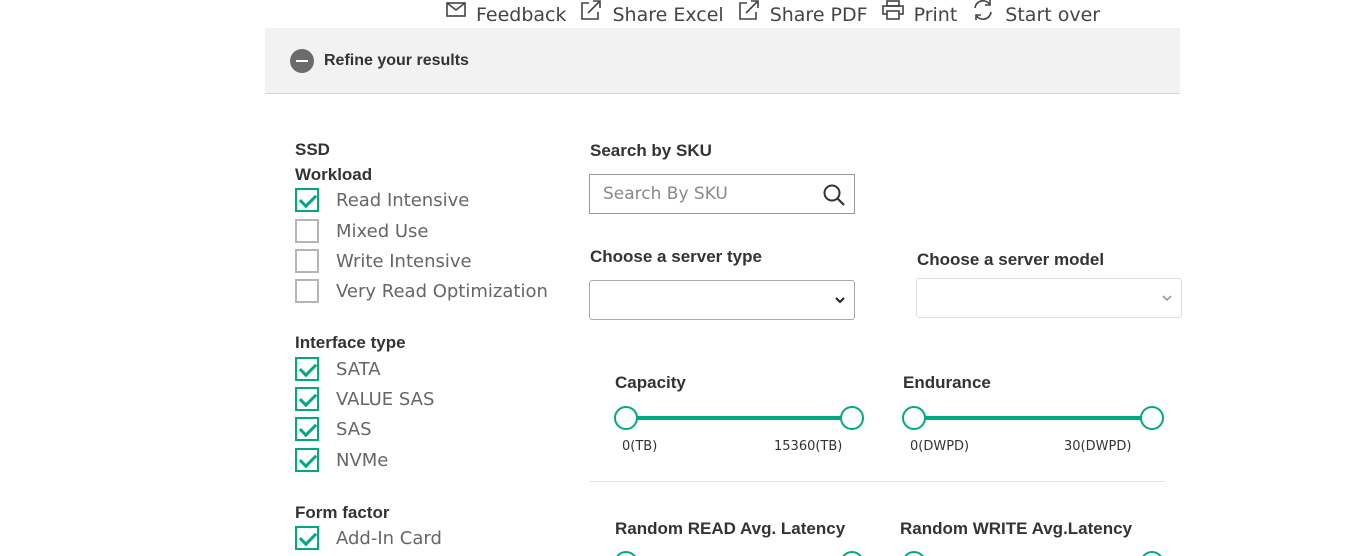 This screenshot has width=1366, height=556. Describe the element at coordinates (877, 481) in the screenshot. I see `section-divider` at that location.